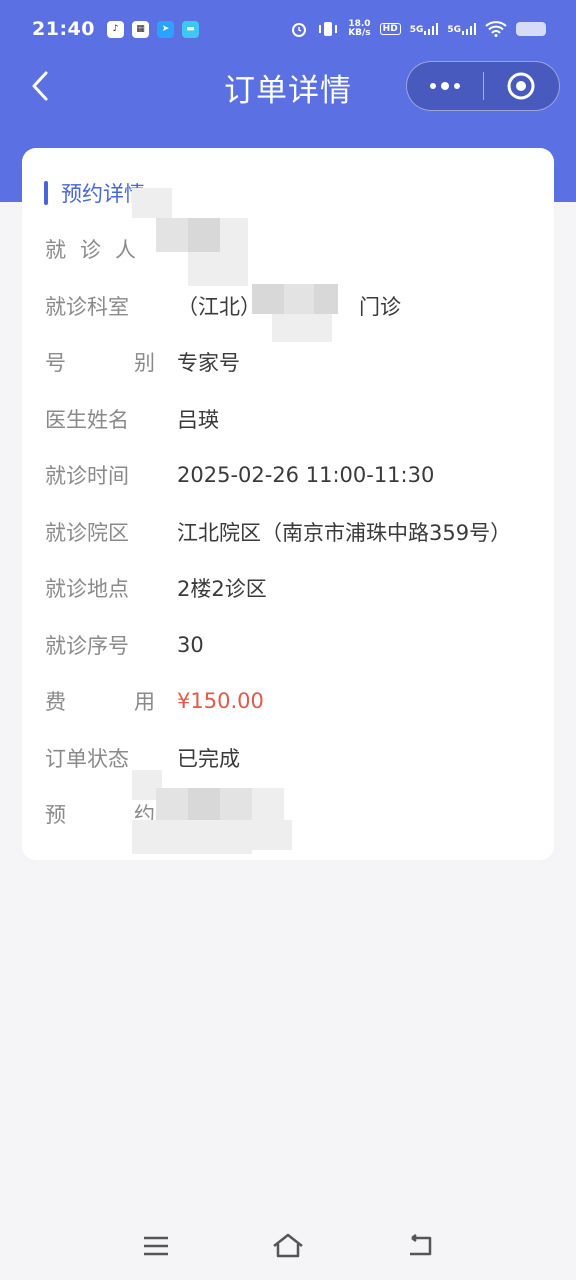 The width and height of the screenshot is (576, 1280). I want to click on detail-value: 30, so click(190, 645).